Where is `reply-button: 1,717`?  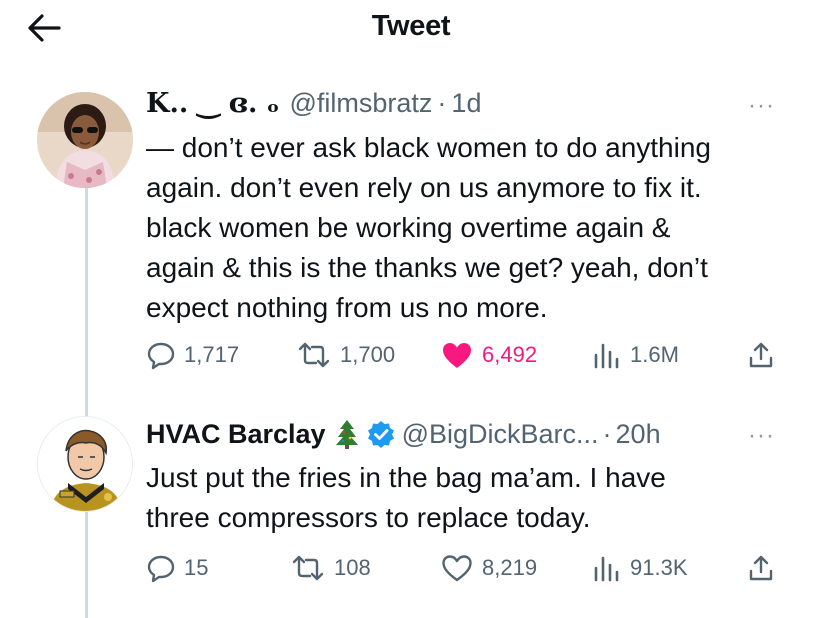 reply-button: 1,717 is located at coordinates (192, 355).